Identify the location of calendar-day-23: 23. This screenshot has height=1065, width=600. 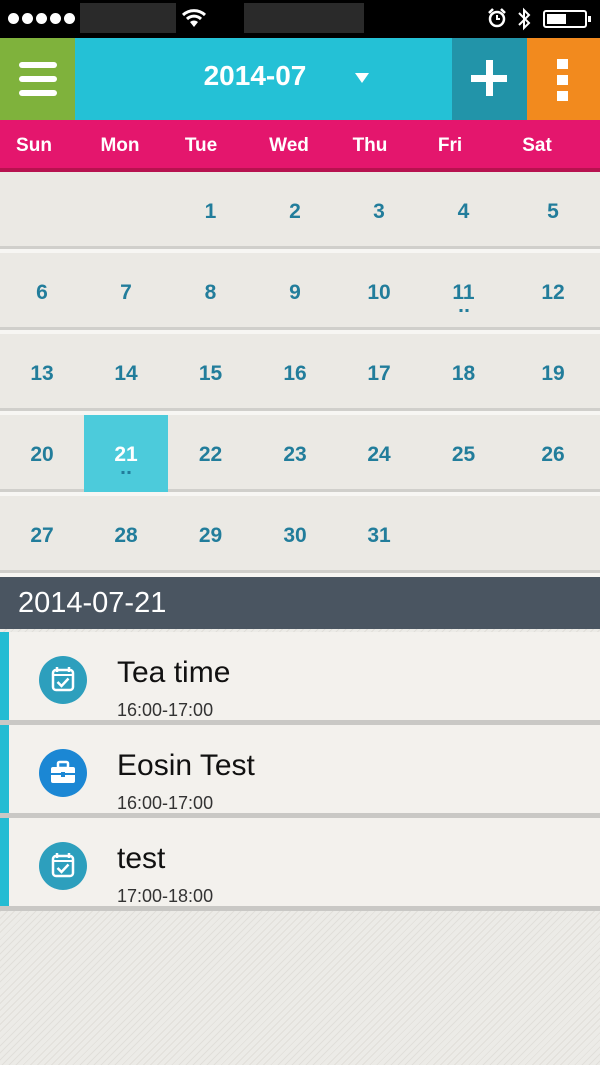
(295, 453).